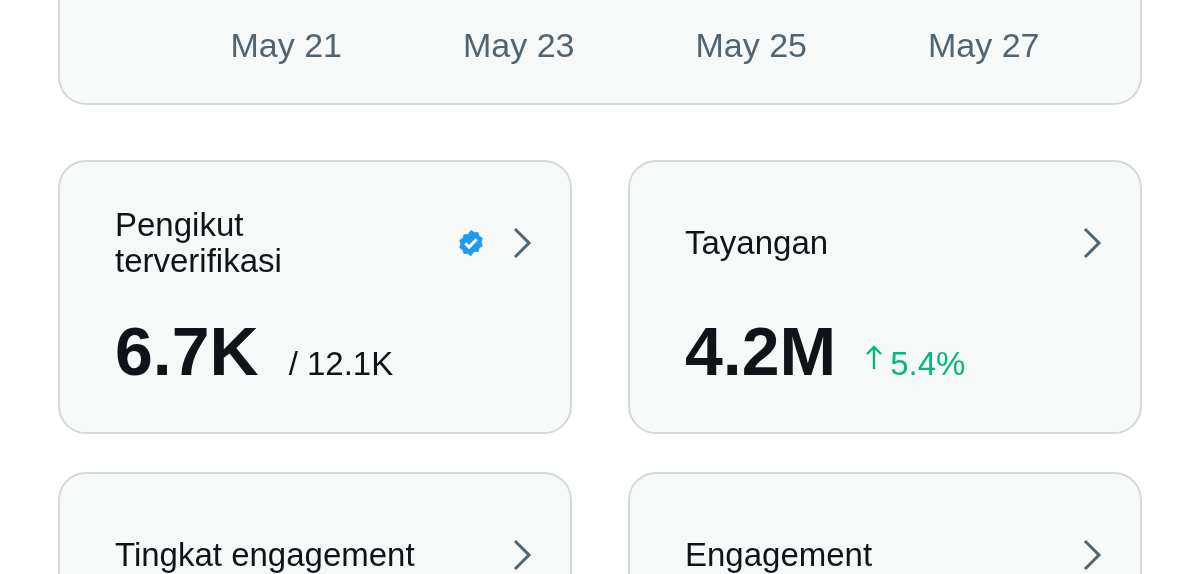  I want to click on axis-label: May 25, so click(751, 45).